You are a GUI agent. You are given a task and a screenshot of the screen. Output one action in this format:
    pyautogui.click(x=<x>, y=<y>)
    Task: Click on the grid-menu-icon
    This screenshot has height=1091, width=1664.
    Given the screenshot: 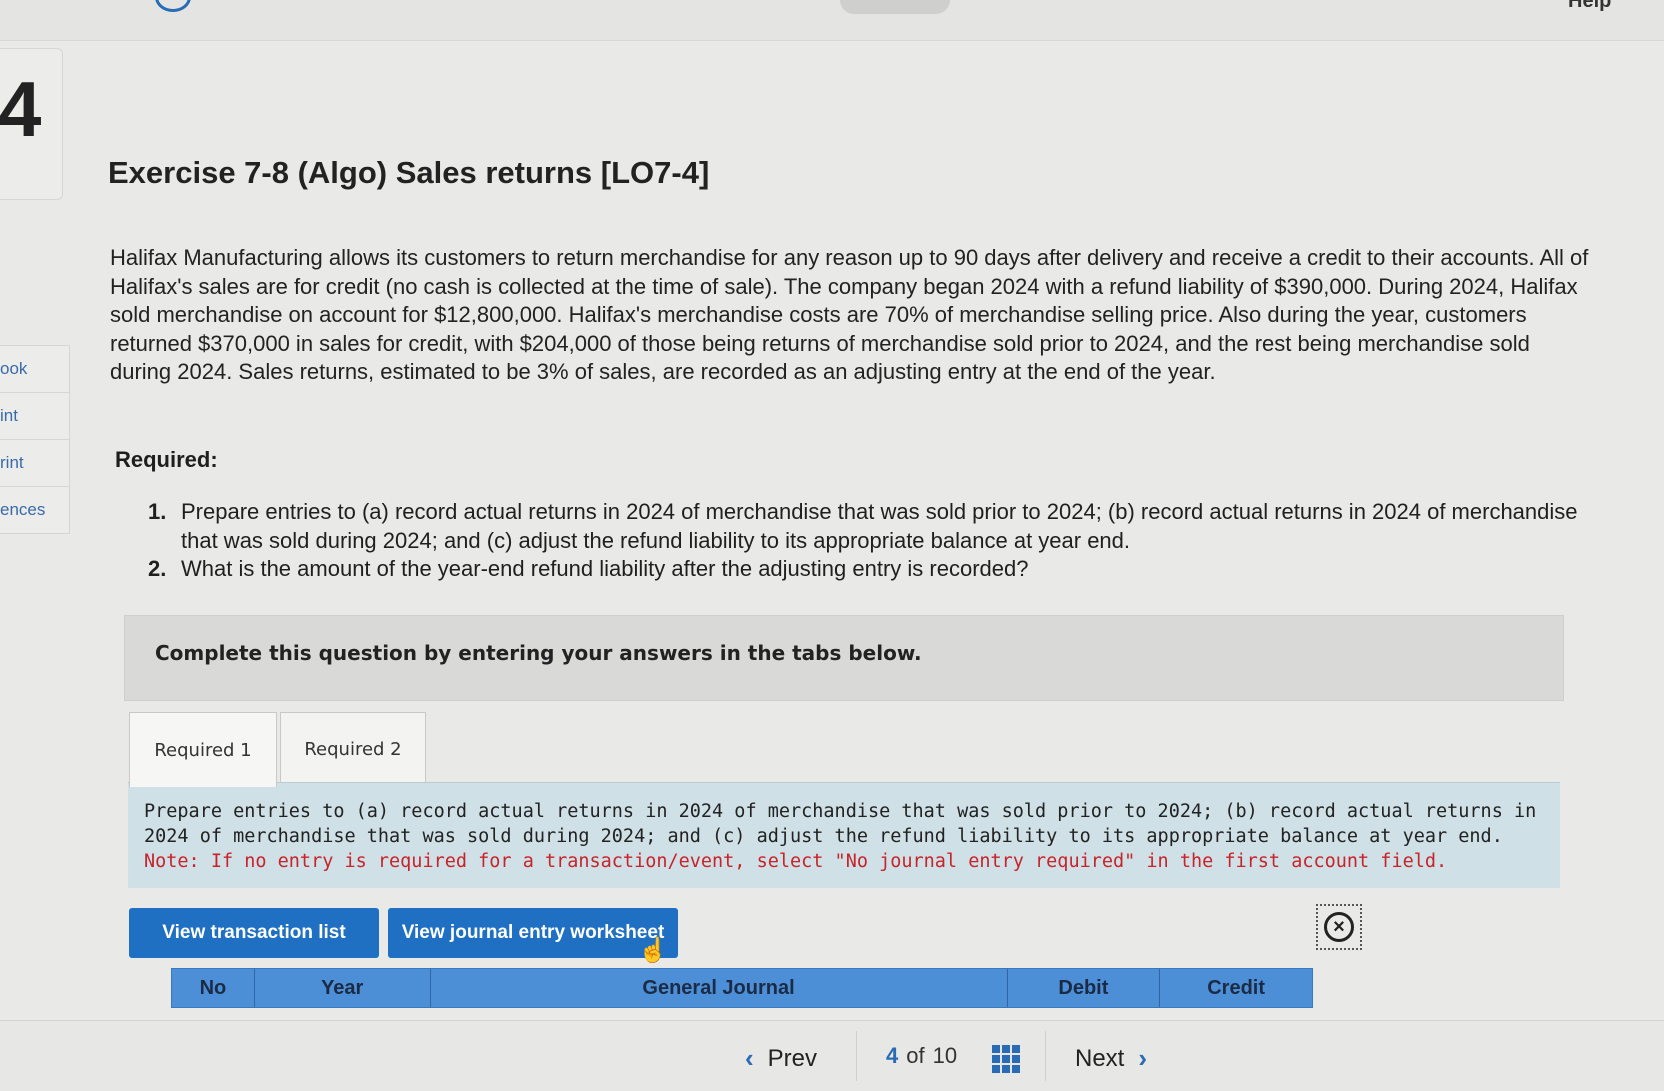 What is the action you would take?
    pyautogui.click(x=1006, y=1059)
    